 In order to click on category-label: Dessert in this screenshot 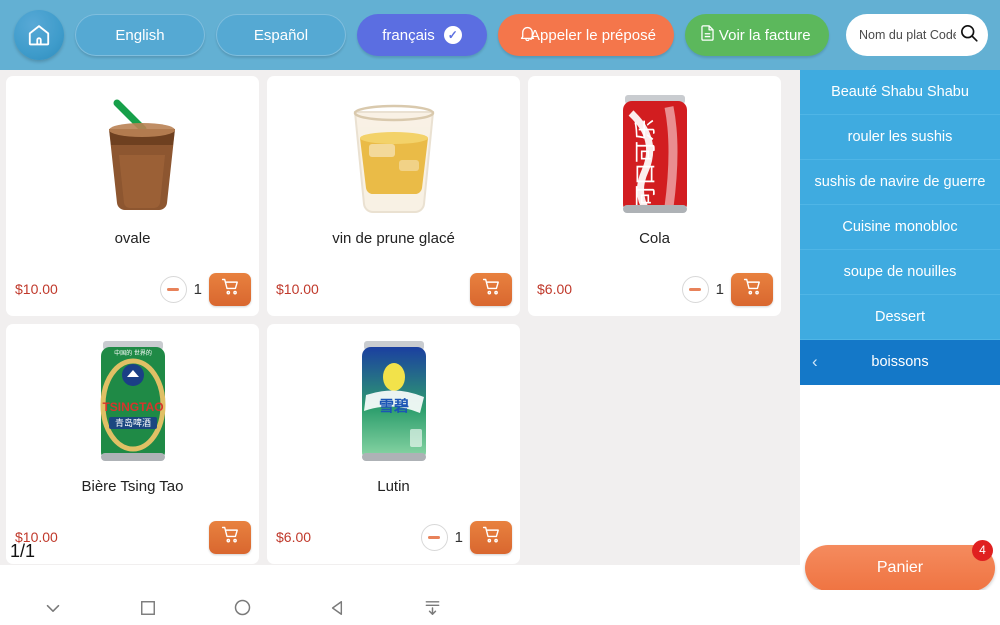, I will do `click(900, 317)`.